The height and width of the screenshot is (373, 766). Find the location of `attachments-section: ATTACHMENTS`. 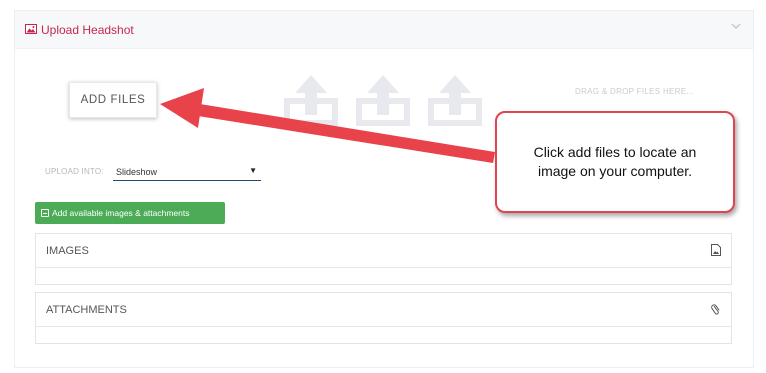

attachments-section: ATTACHMENTS is located at coordinates (383, 318).